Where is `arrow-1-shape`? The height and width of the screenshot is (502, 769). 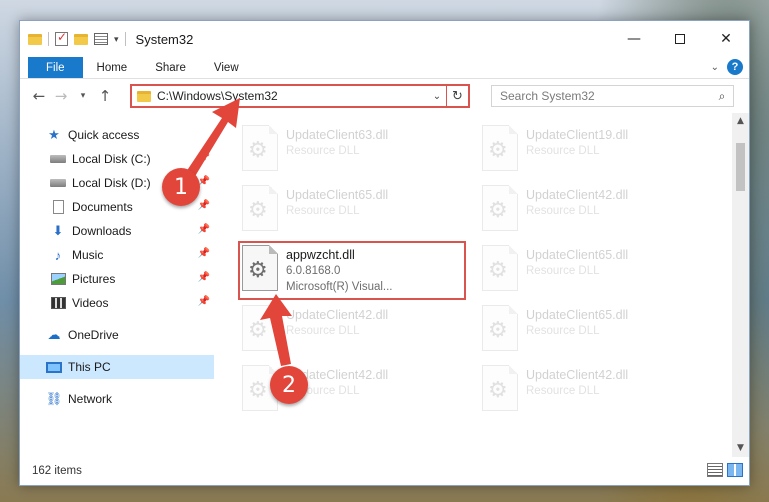 arrow-1-shape is located at coordinates (213, 138).